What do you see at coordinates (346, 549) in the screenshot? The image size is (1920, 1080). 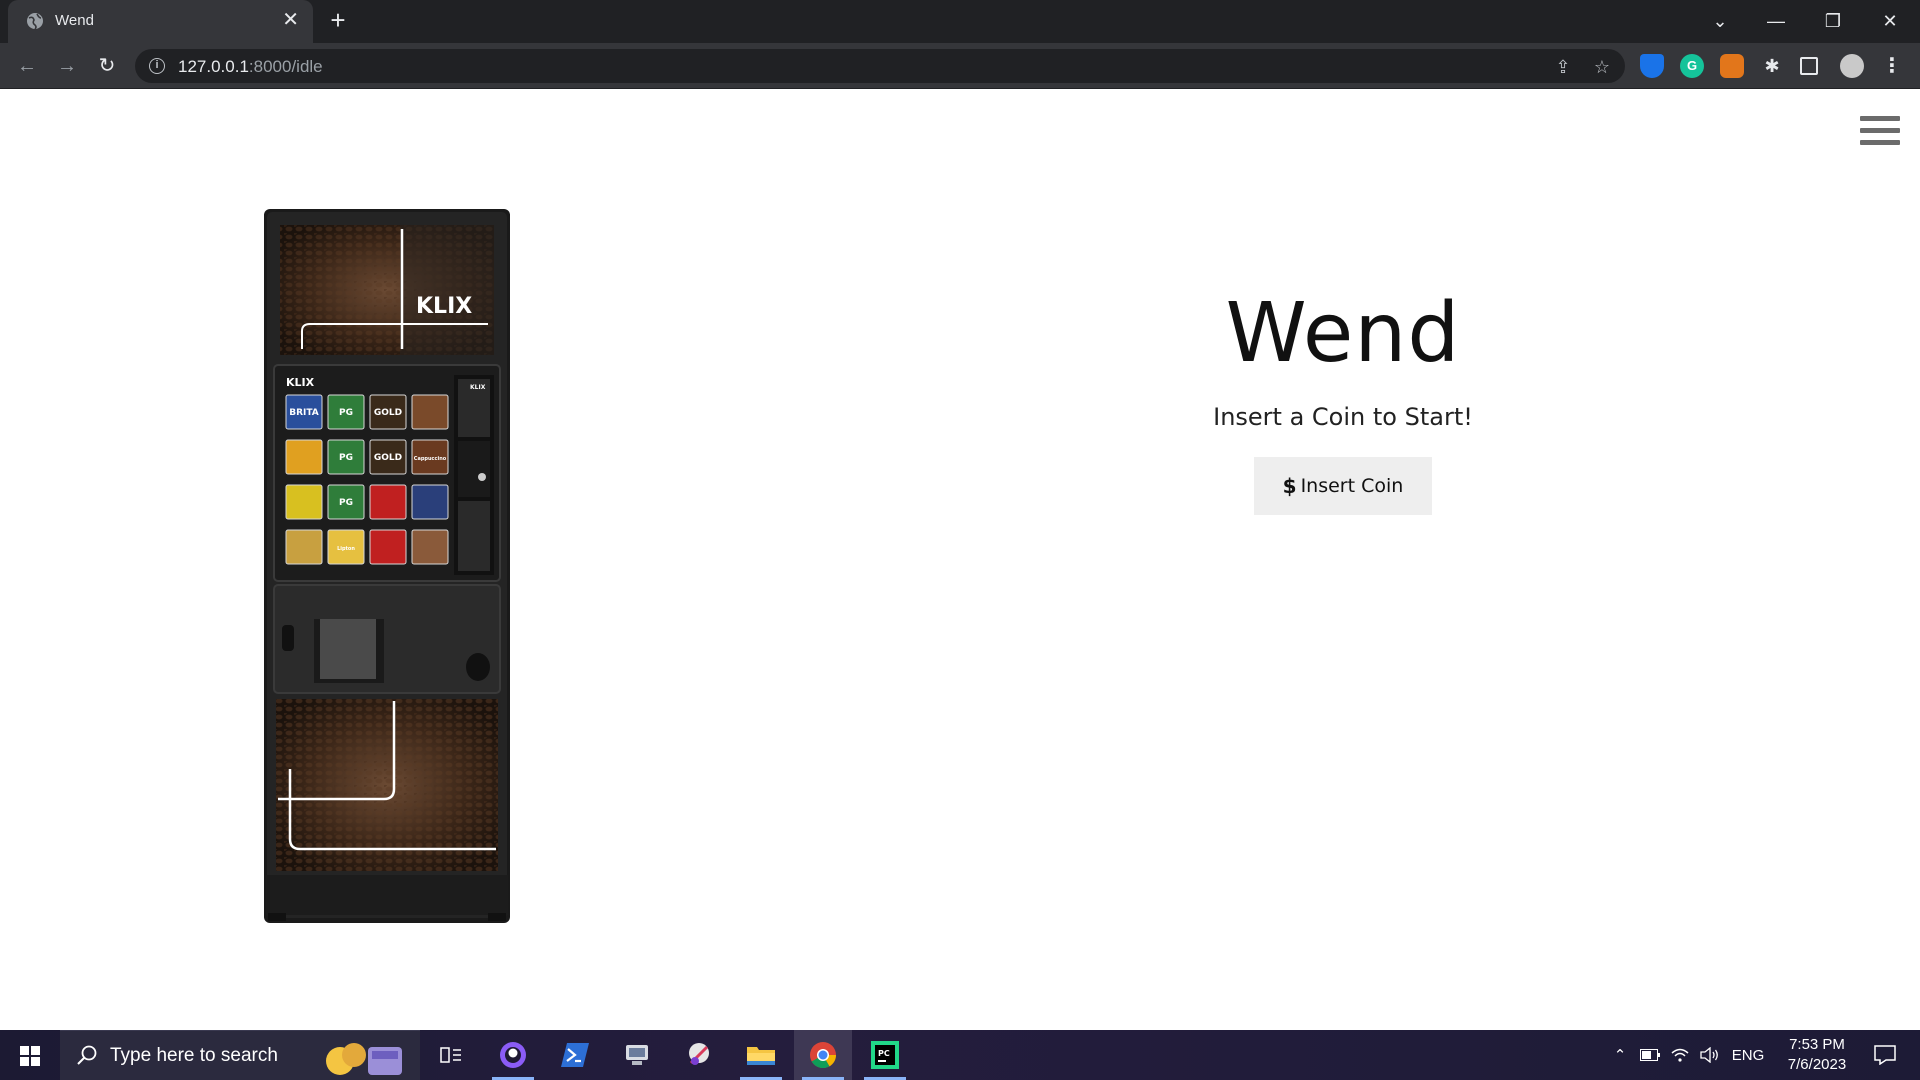 I see `product-label: Lipton` at bounding box center [346, 549].